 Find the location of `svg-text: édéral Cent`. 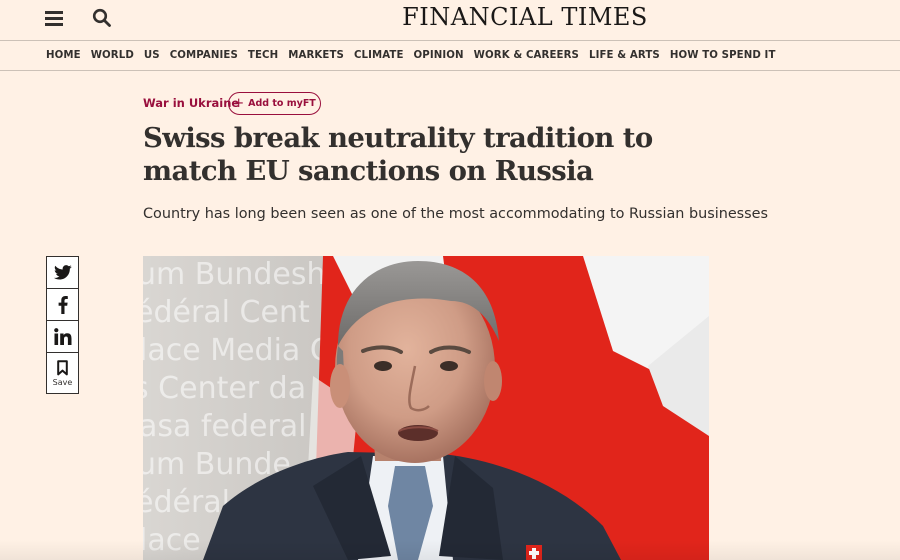

svg-text: édéral Cent is located at coordinates (226, 312).